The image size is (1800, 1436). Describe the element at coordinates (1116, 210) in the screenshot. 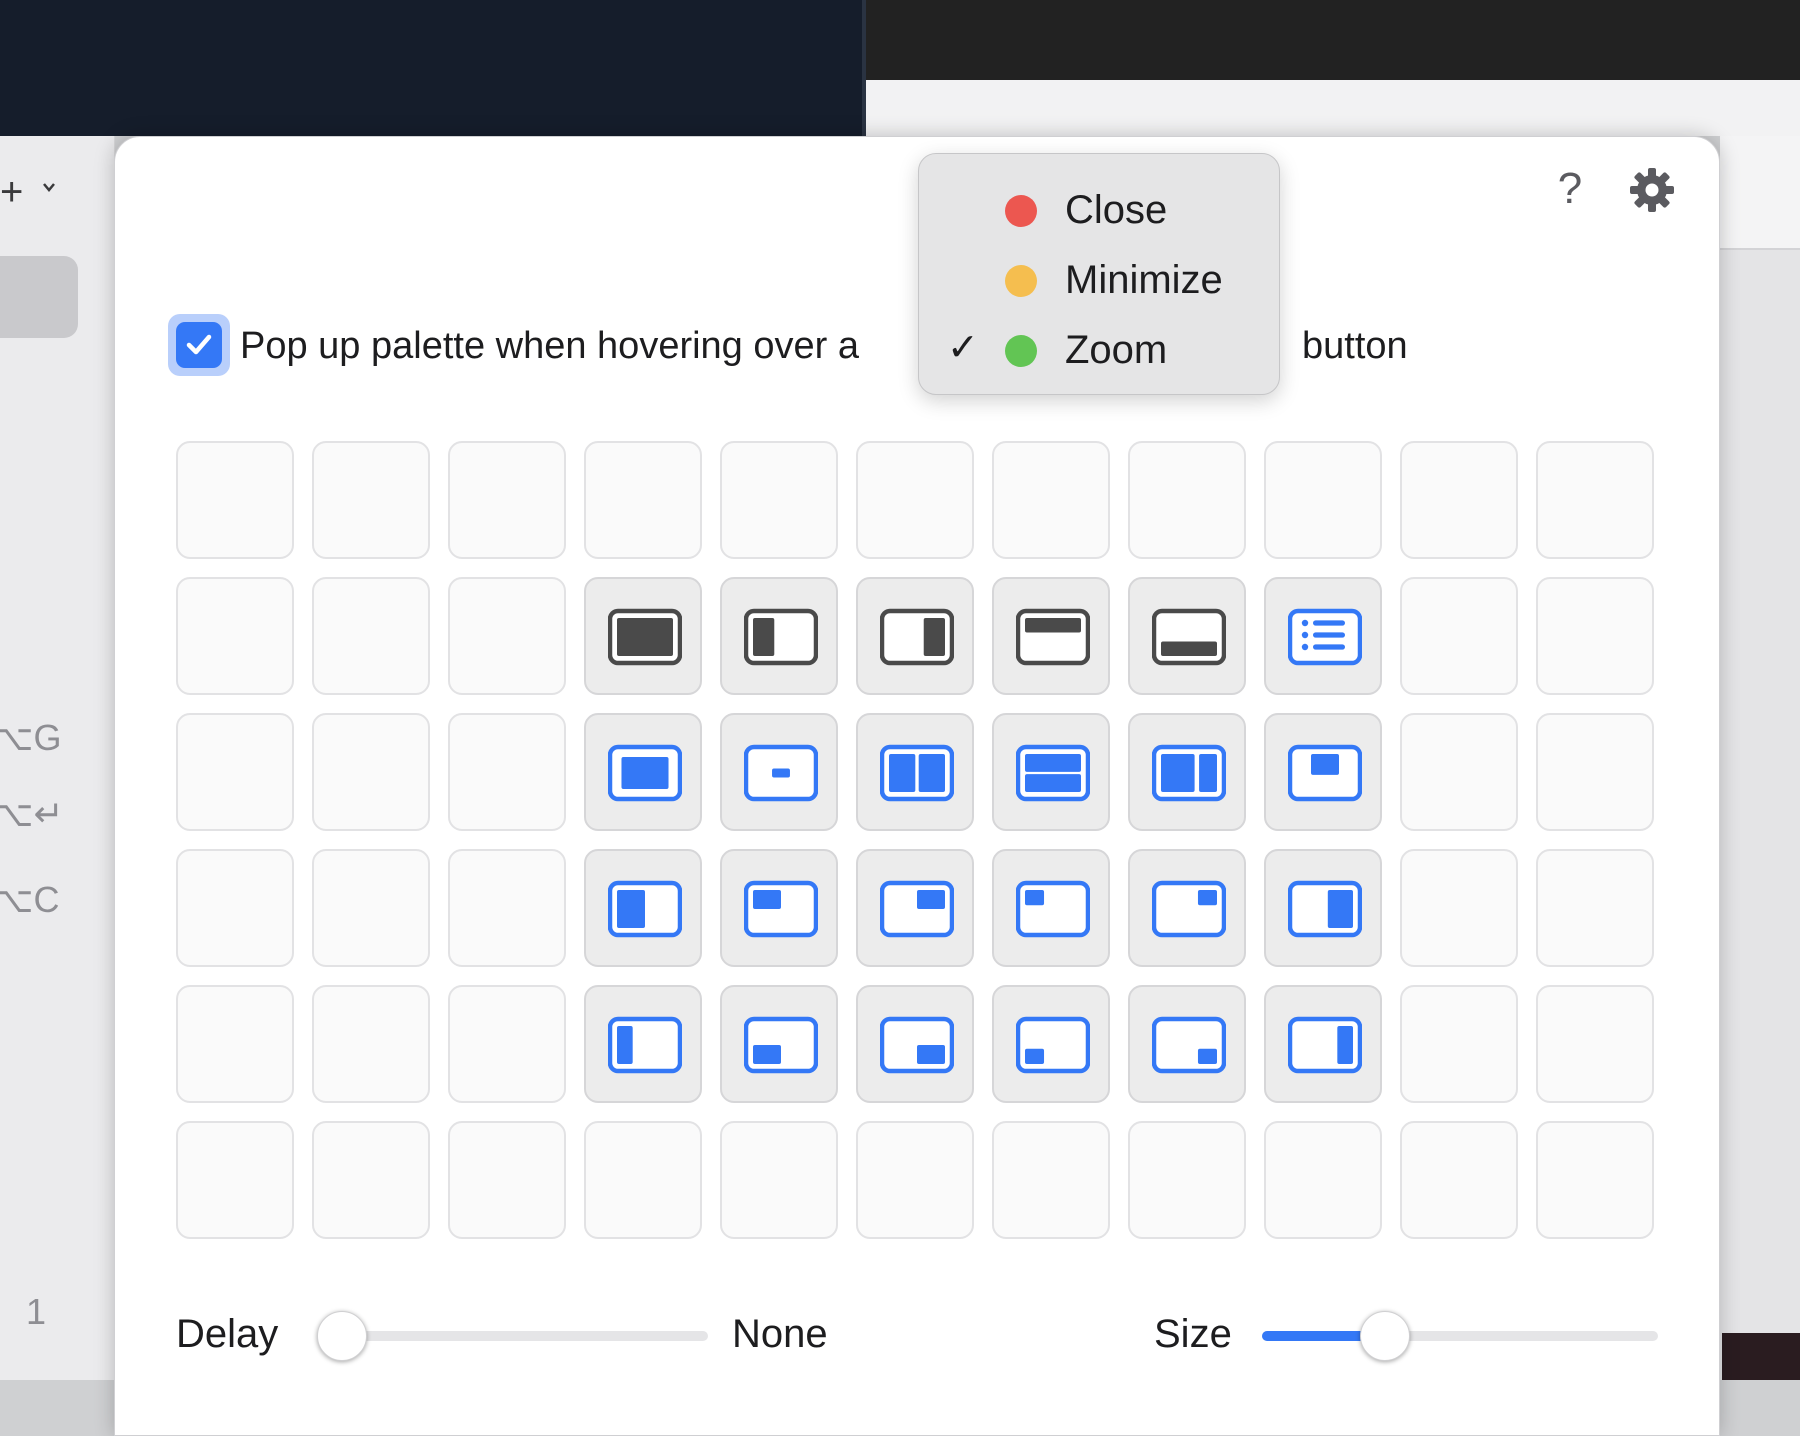

I see `menu-item-label: Close` at that location.